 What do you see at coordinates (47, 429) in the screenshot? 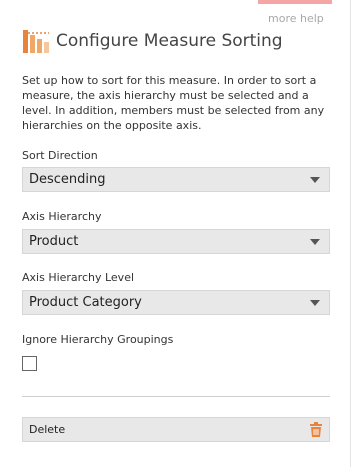
I see `delete-button-label: Delete` at bounding box center [47, 429].